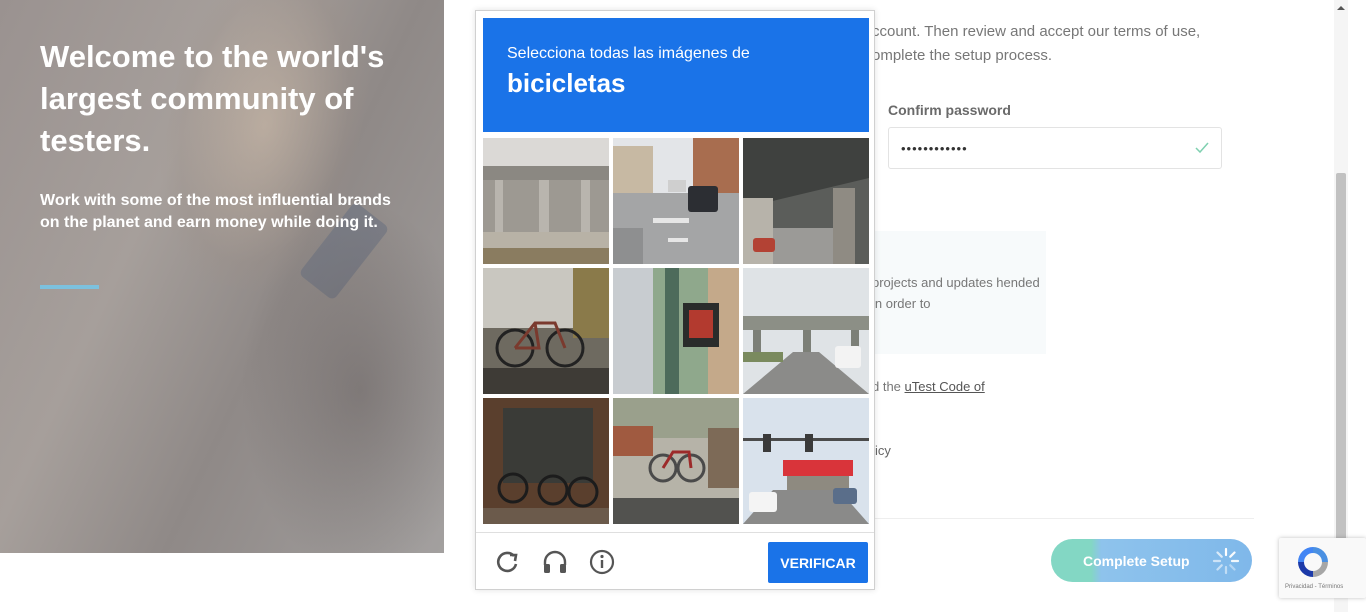 This screenshot has height=612, width=1366. What do you see at coordinates (949, 110) in the screenshot?
I see `confirm-password-label: Confirm password` at bounding box center [949, 110].